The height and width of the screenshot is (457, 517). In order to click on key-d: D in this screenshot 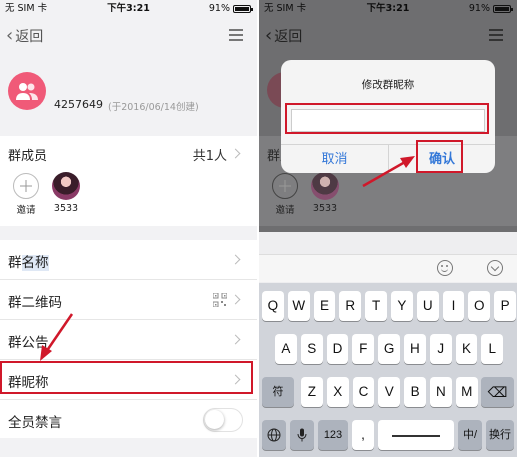, I will do `click(337, 349)`.